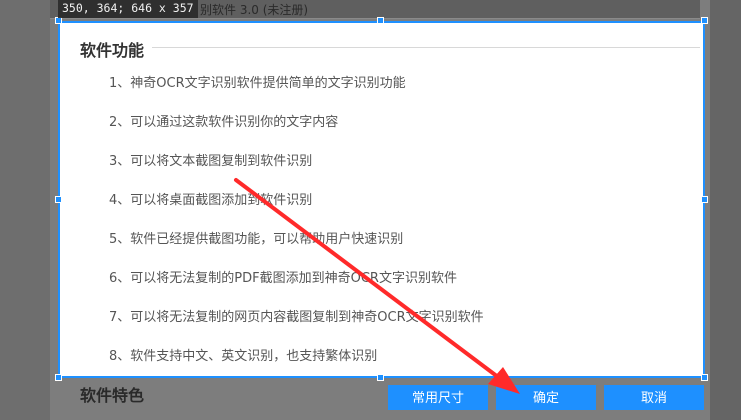  I want to click on background-app-title: 别软件 3.0 (未注册), so click(254, 10).